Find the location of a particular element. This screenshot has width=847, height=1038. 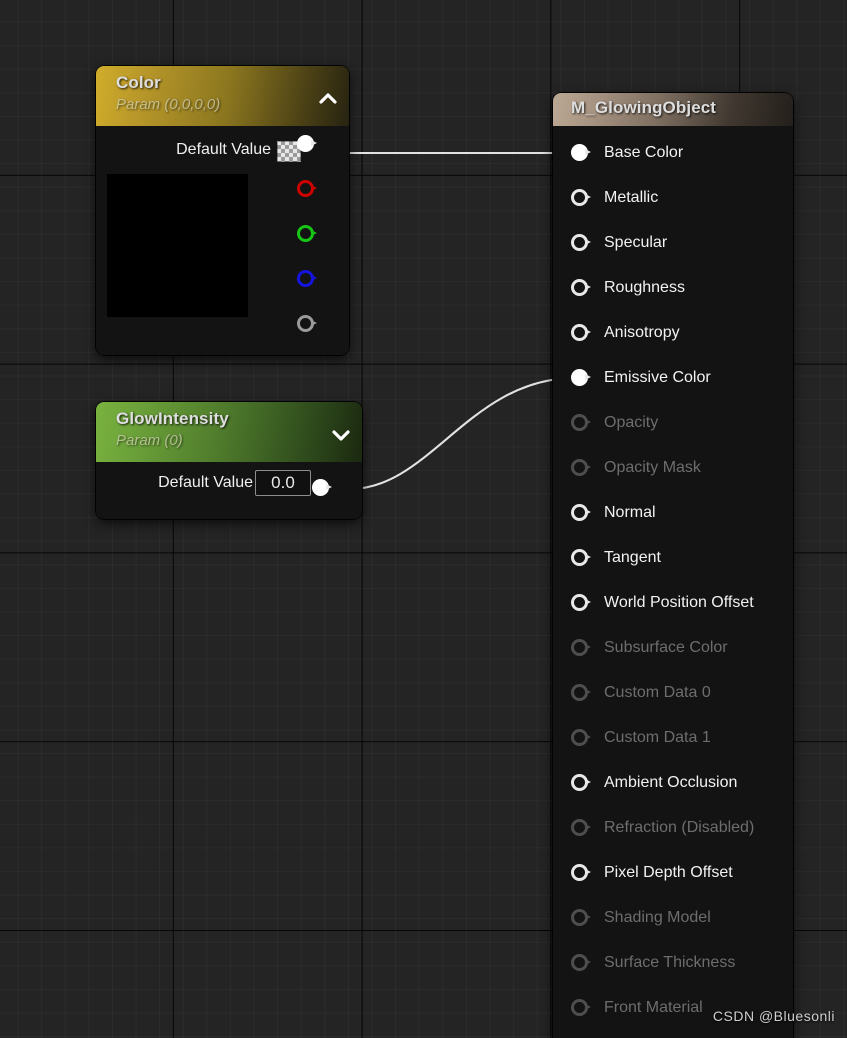

glow-default-value-label: Default Value is located at coordinates (205, 482).